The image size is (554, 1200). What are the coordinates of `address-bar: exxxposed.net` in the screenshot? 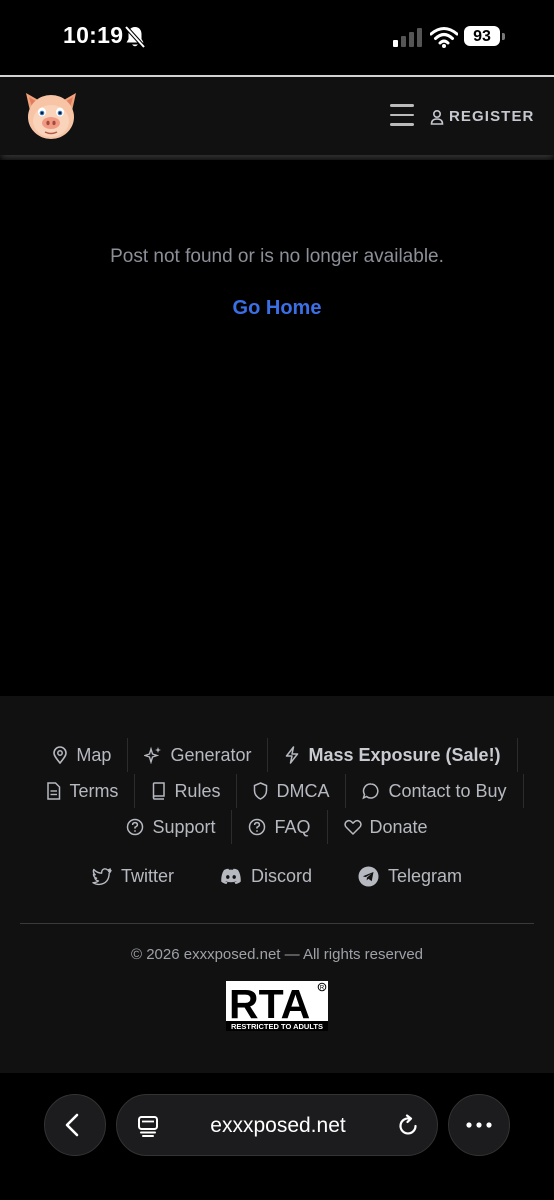 It's located at (277, 1125).